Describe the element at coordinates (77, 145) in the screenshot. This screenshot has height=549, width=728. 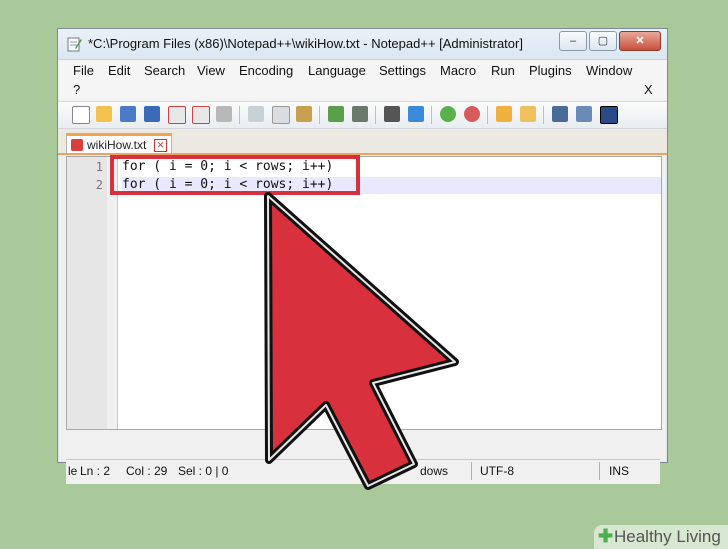
I see `unsaved-file-icon` at that location.